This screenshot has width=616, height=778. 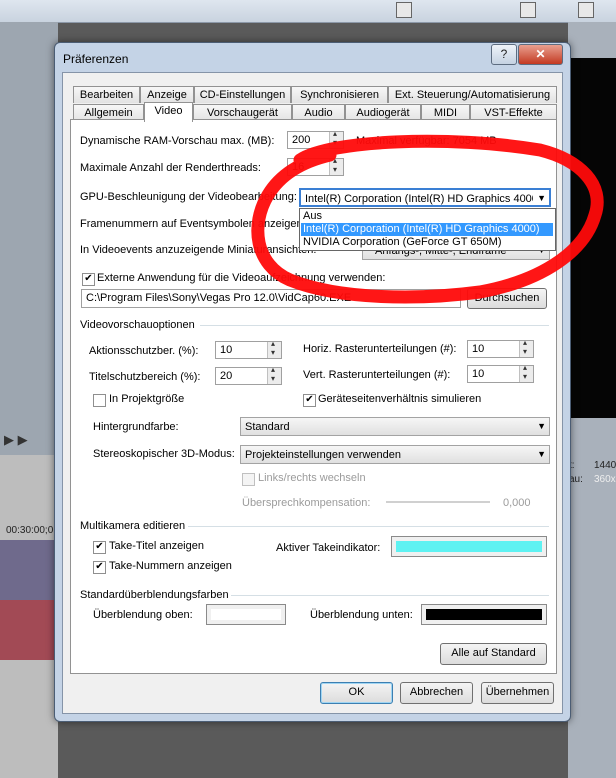 What do you see at coordinates (504, 54) in the screenshot?
I see `help-button: ?` at bounding box center [504, 54].